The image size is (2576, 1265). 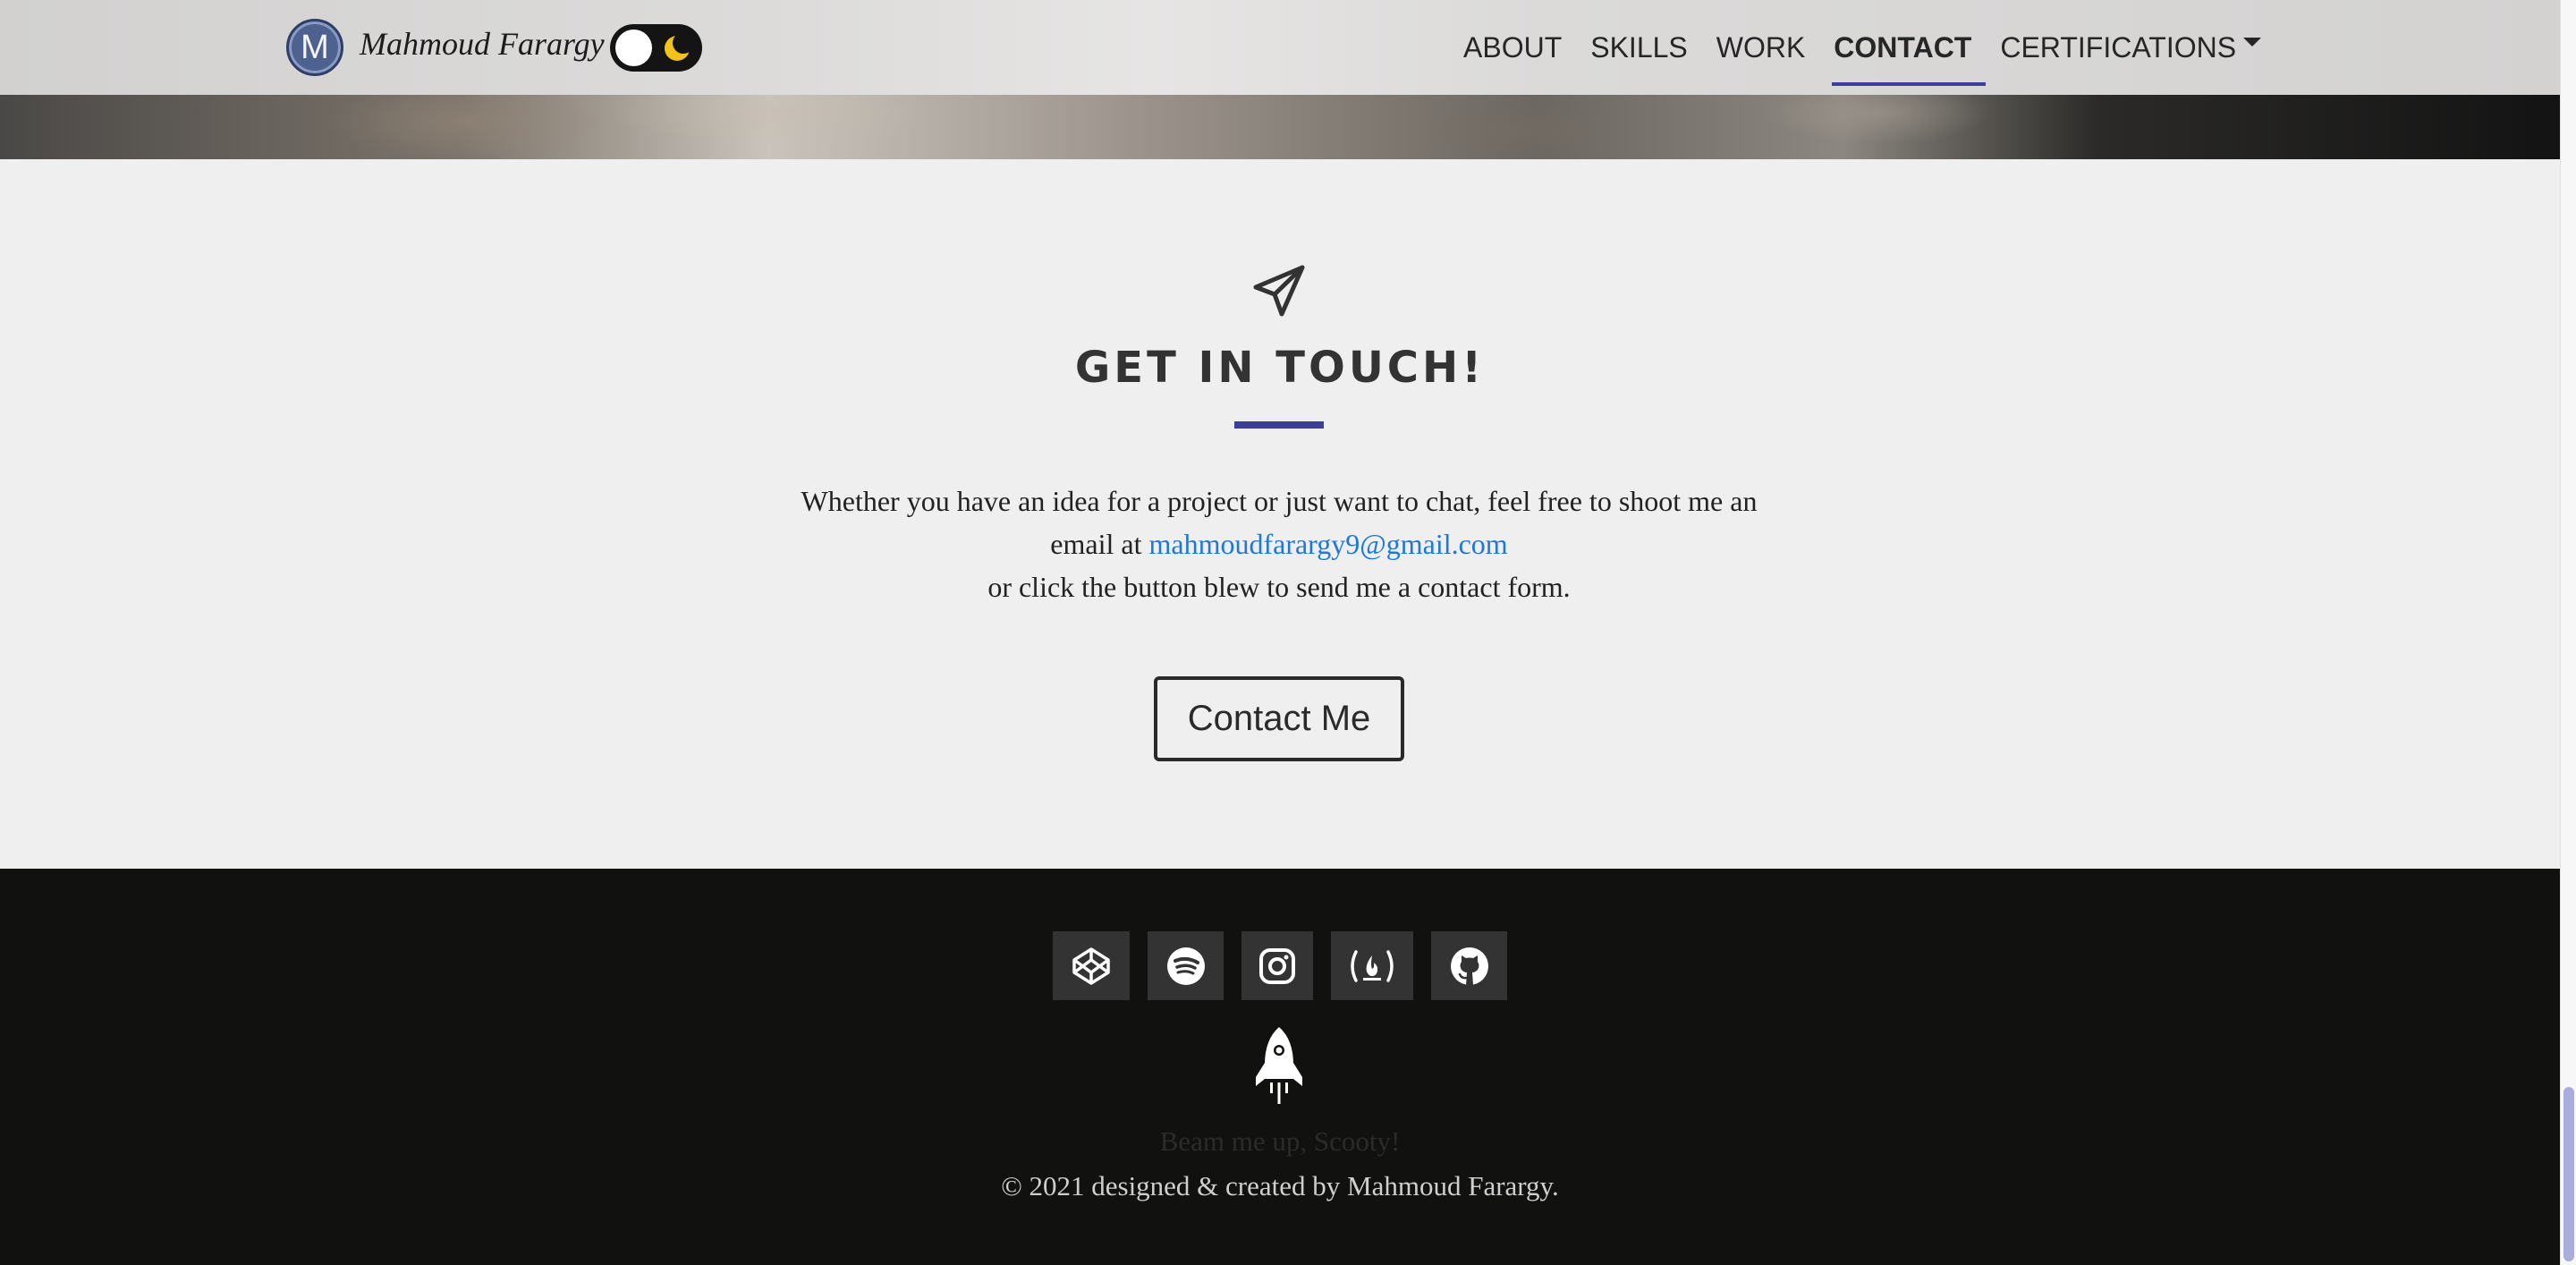 I want to click on codepen-icon, so click(x=1091, y=966).